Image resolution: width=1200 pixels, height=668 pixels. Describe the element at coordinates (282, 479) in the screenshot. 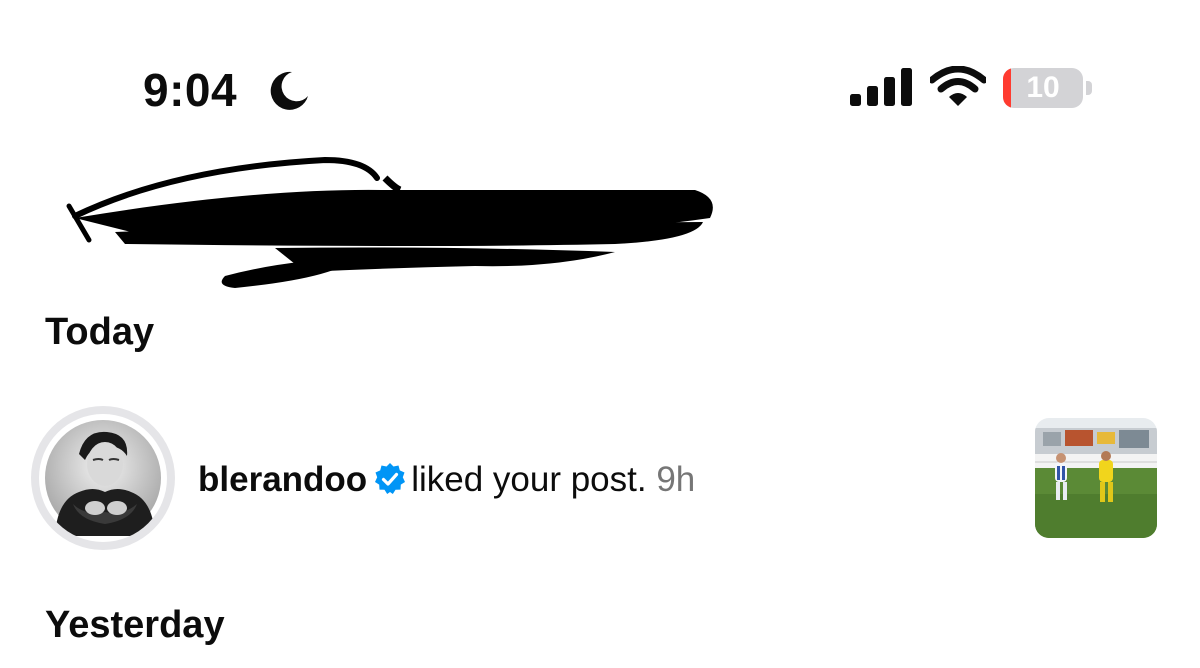

I see `username-link: blerandoo` at that location.